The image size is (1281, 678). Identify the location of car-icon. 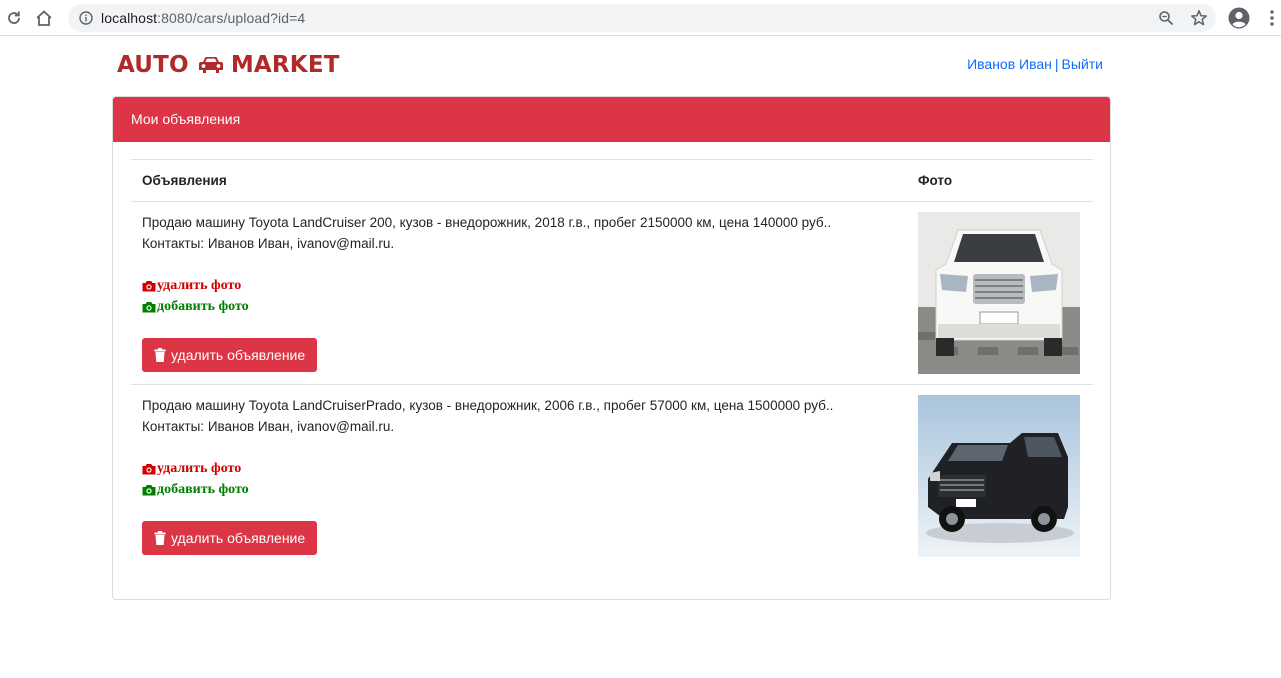
(210, 65).